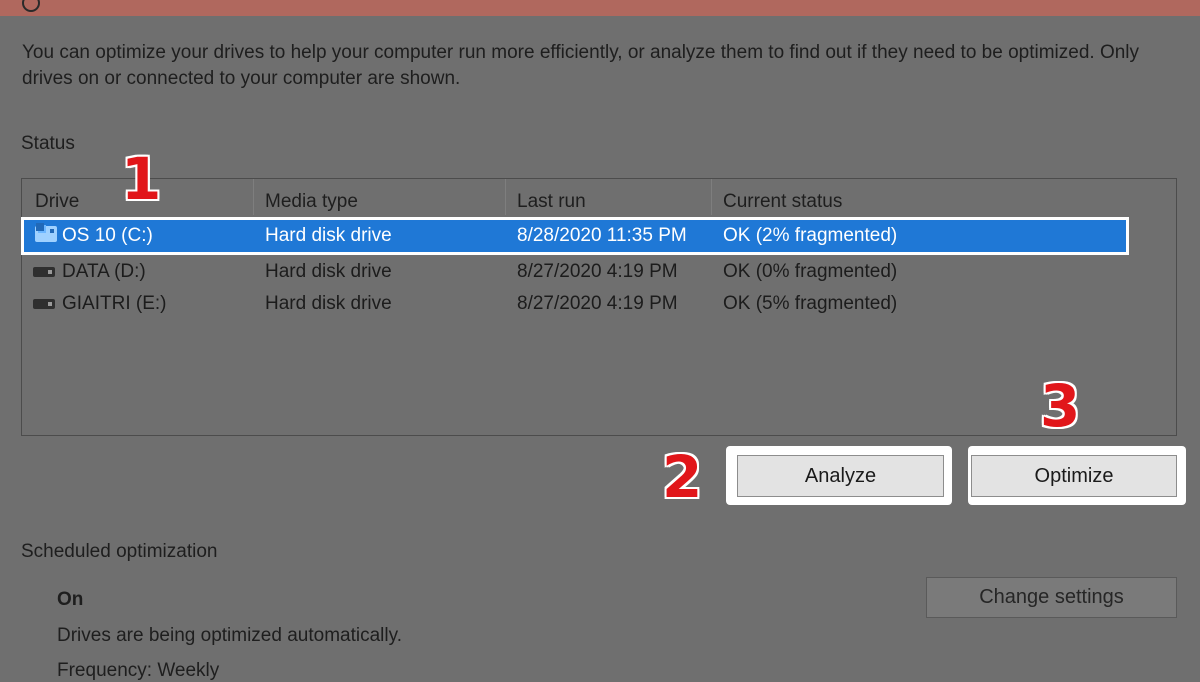 The height and width of the screenshot is (682, 1200). I want to click on step-marker-3: 3, so click(1060, 406).